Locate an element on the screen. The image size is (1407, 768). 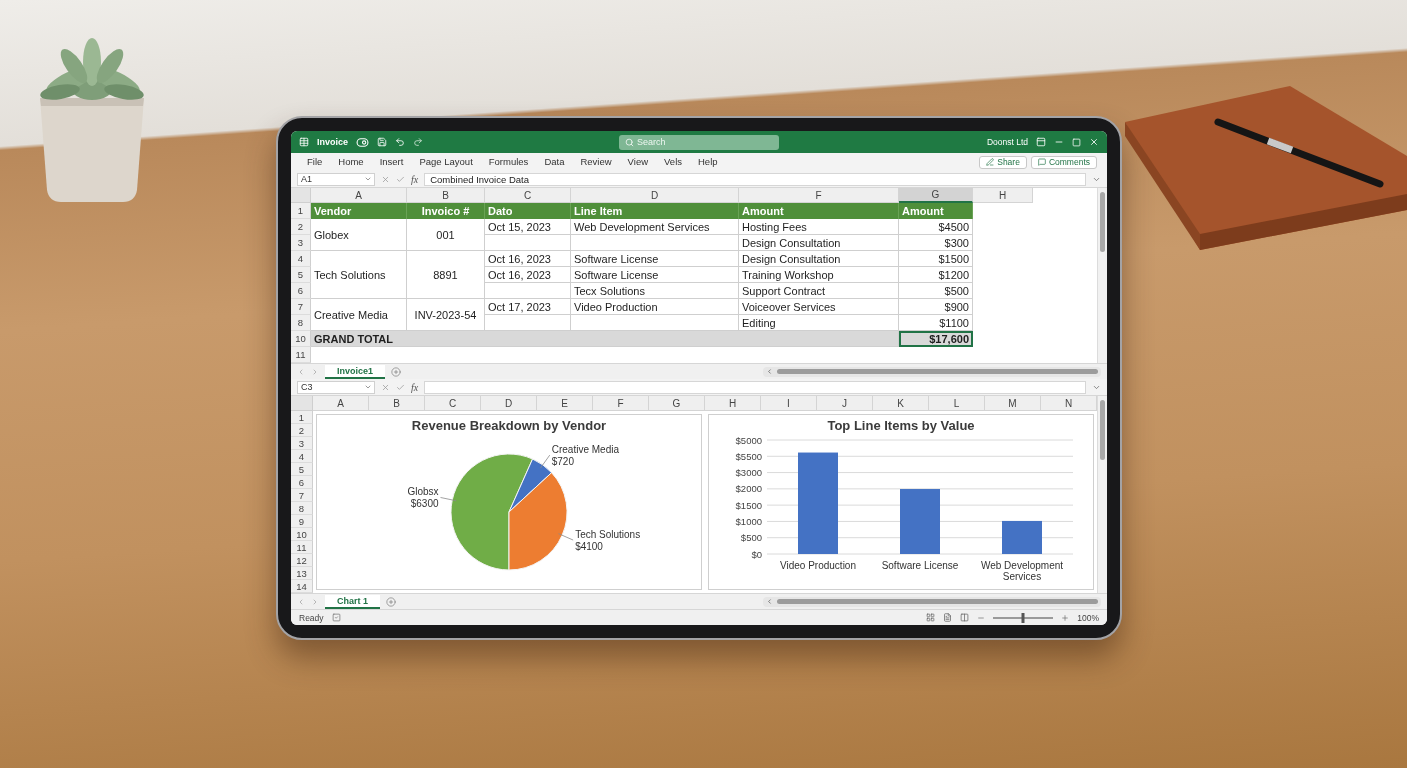
ribbon-tab: Insert is located at coordinates (391, 162).